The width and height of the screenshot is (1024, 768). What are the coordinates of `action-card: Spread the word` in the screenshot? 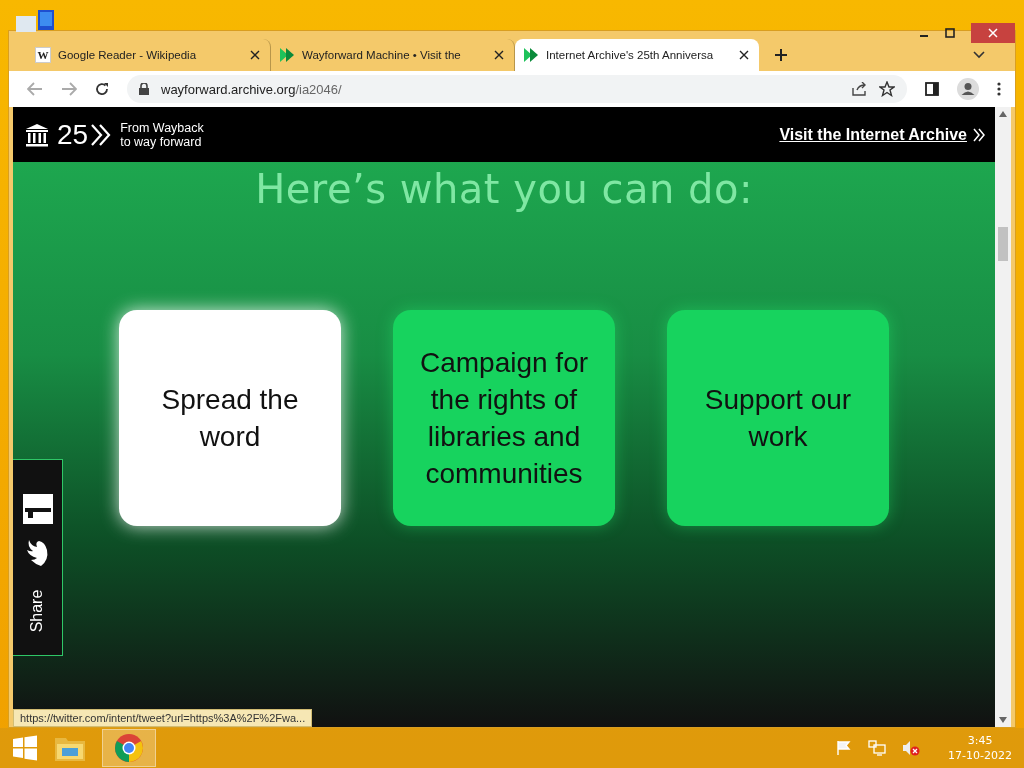 It's located at (230, 418).